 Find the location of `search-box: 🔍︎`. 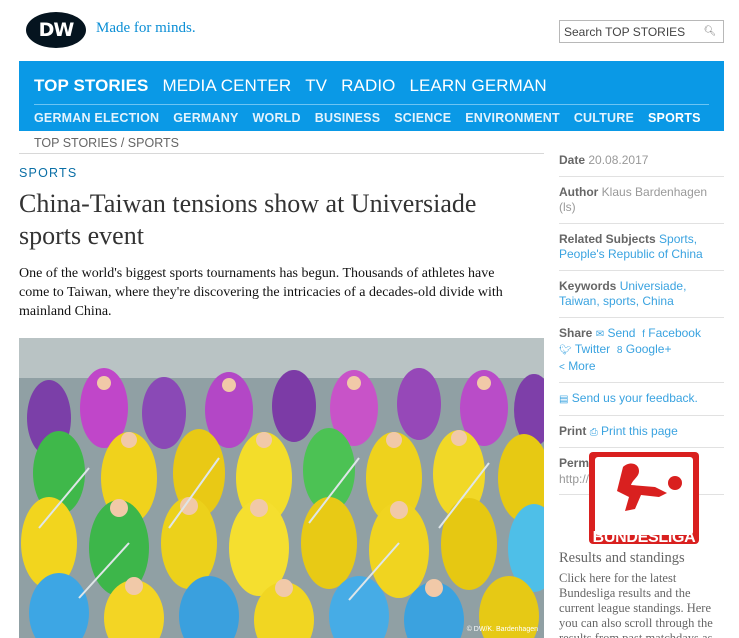

search-box: 🔍︎ is located at coordinates (641, 31).